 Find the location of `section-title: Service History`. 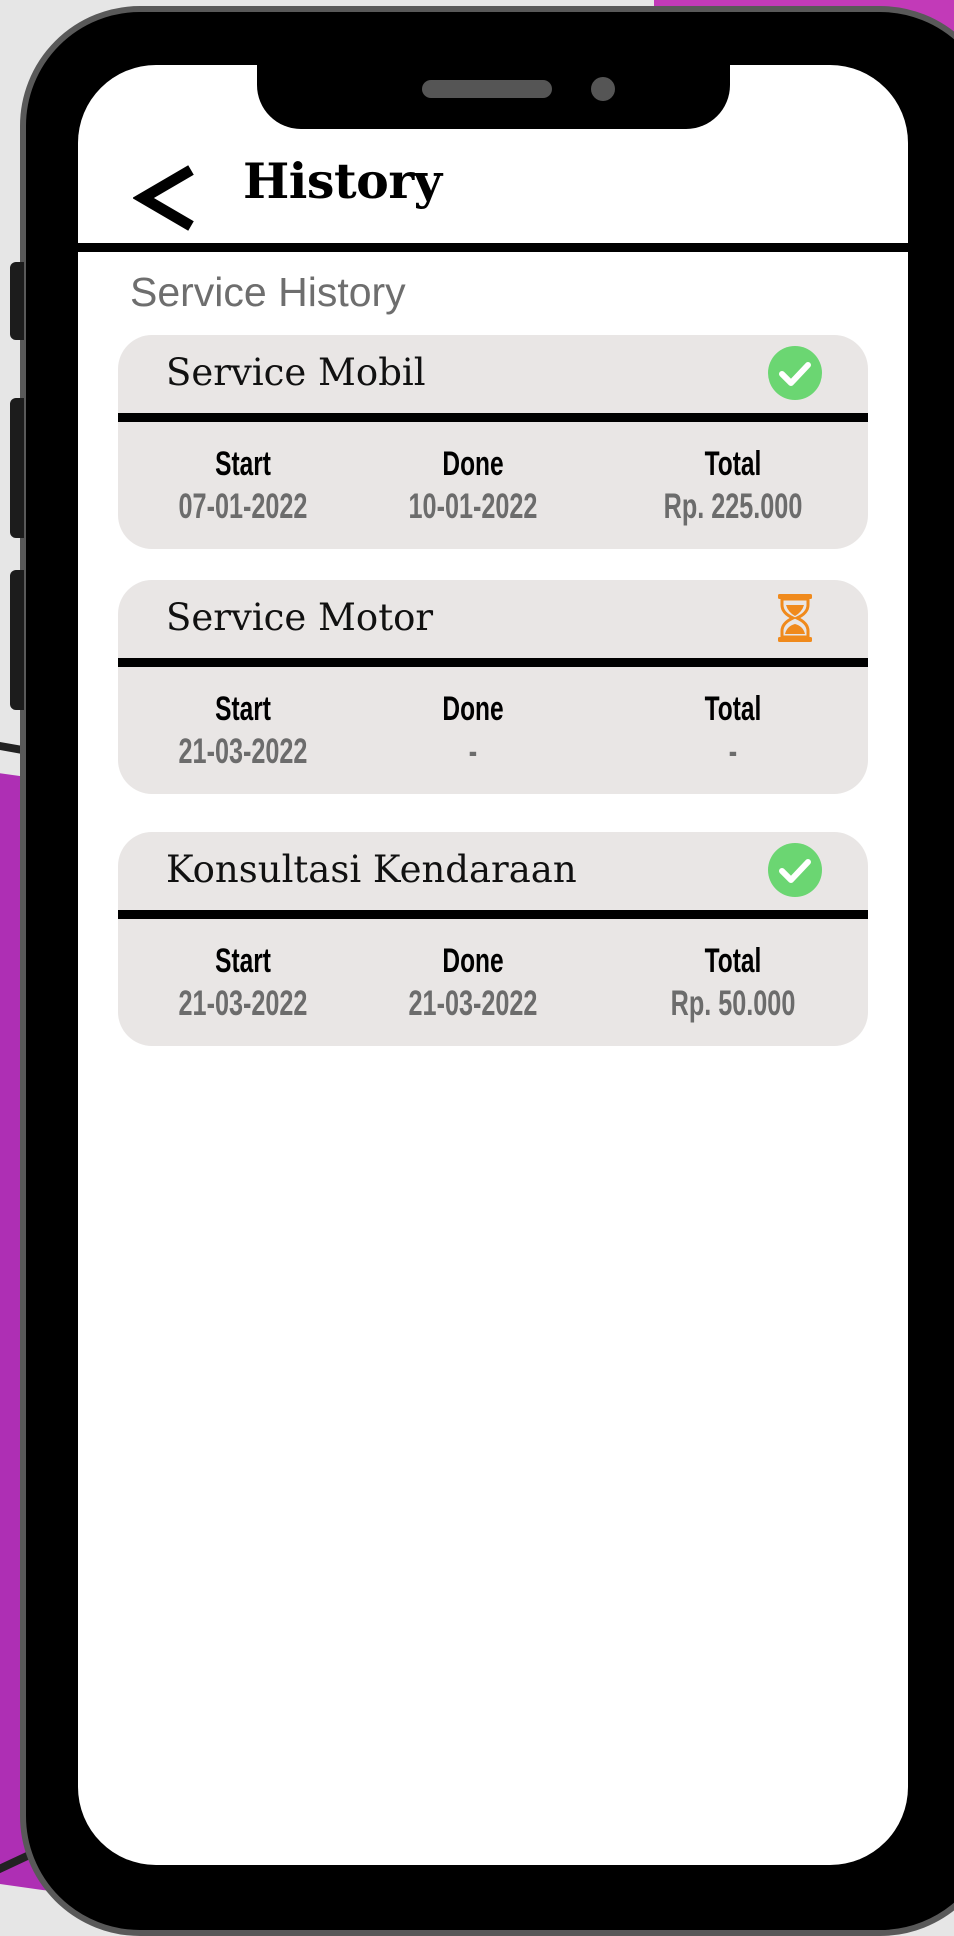

section-title: Service History is located at coordinates (268, 292).